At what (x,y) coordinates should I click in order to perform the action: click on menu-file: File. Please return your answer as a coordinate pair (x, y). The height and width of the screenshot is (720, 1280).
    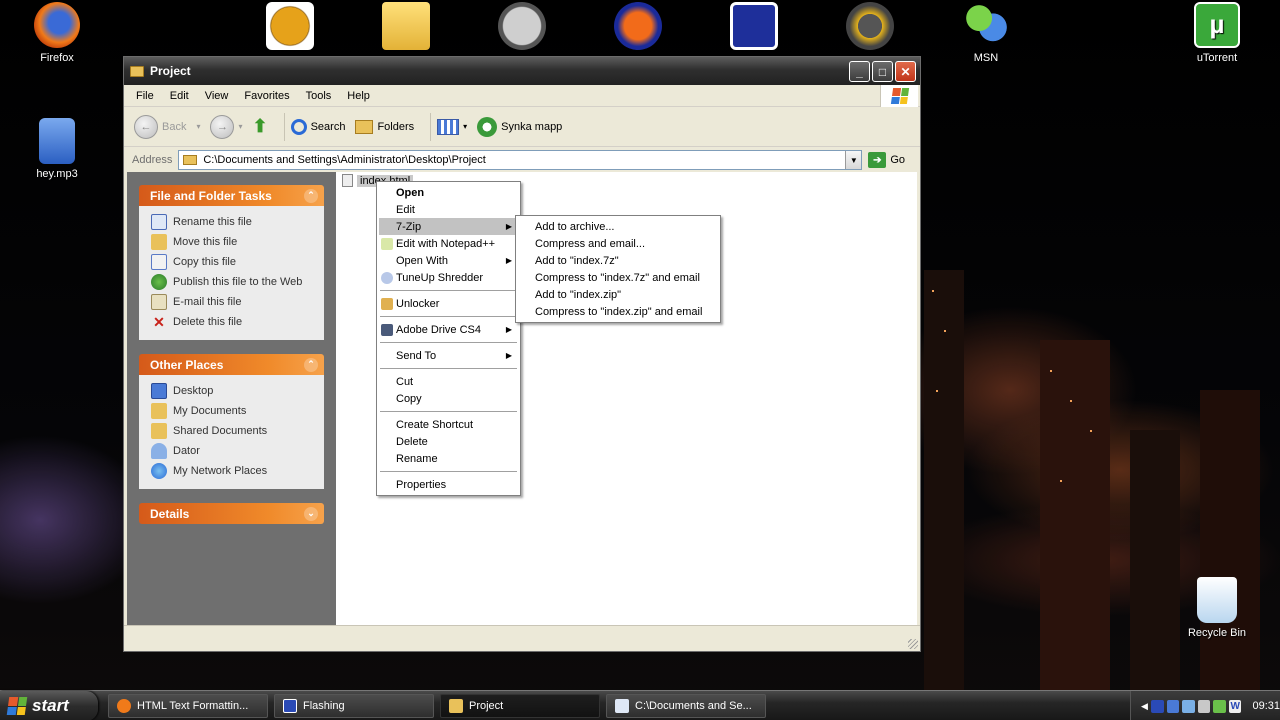
    Looking at the image, I should click on (145, 96).